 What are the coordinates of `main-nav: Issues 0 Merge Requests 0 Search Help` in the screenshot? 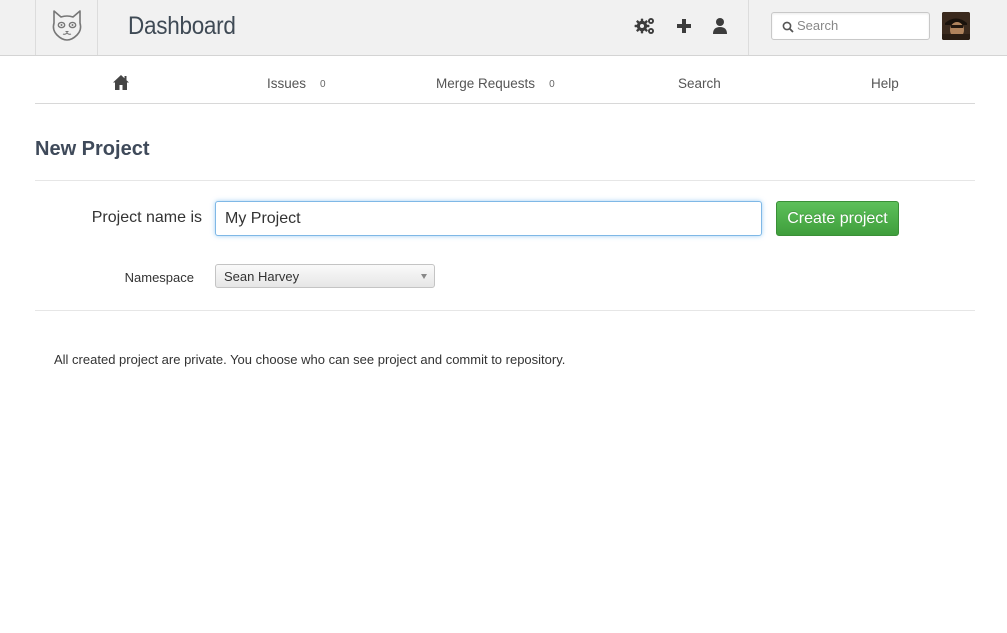 It's located at (505, 84).